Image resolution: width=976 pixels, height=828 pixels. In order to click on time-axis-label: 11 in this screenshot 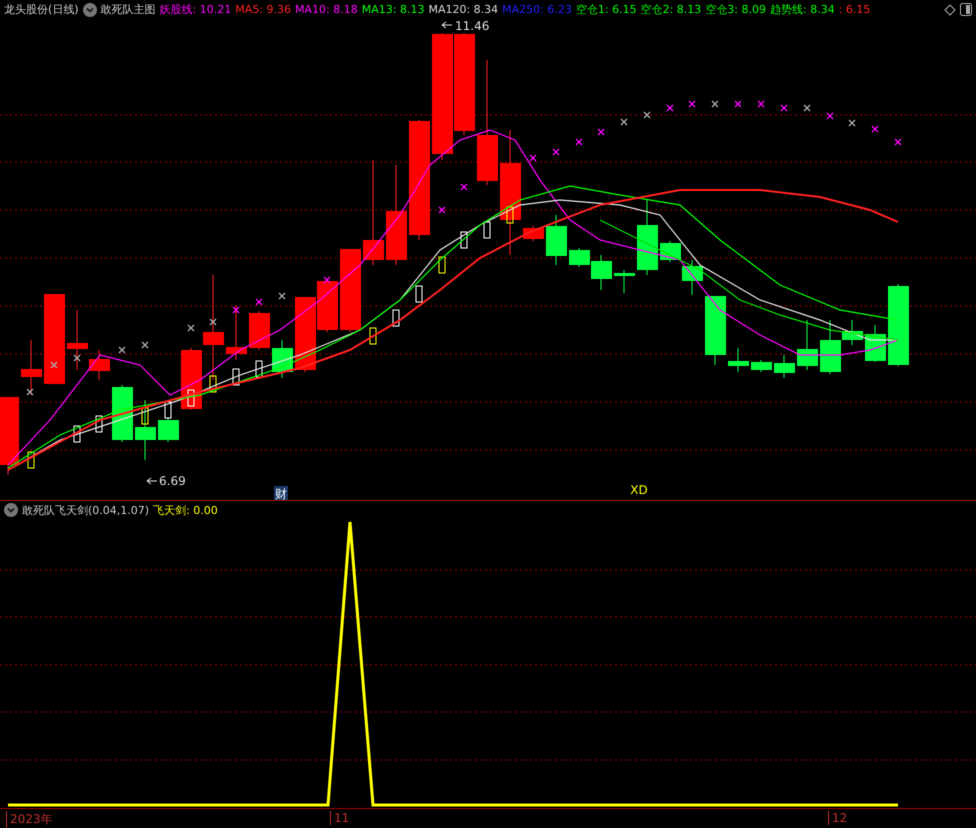, I will do `click(340, 818)`.